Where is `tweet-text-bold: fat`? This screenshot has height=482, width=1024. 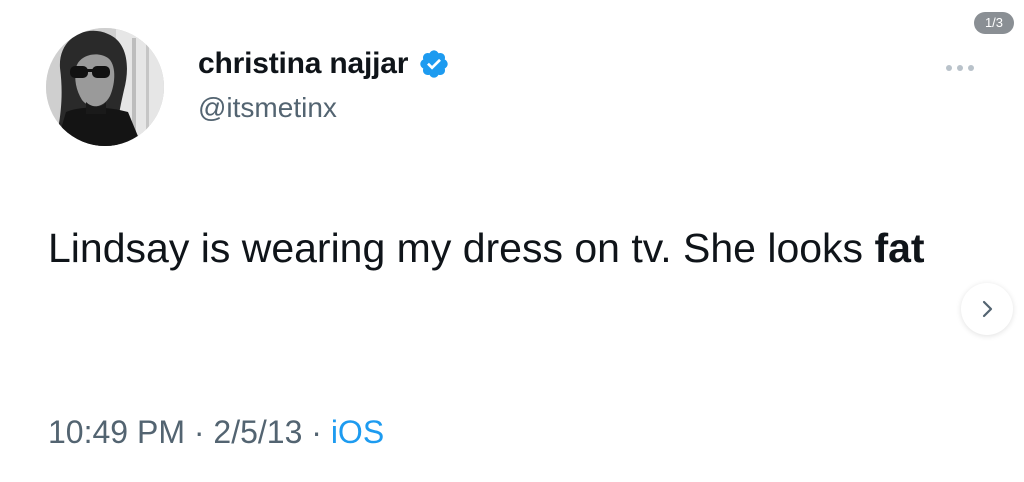
tweet-text-bold: fat is located at coordinates (899, 248).